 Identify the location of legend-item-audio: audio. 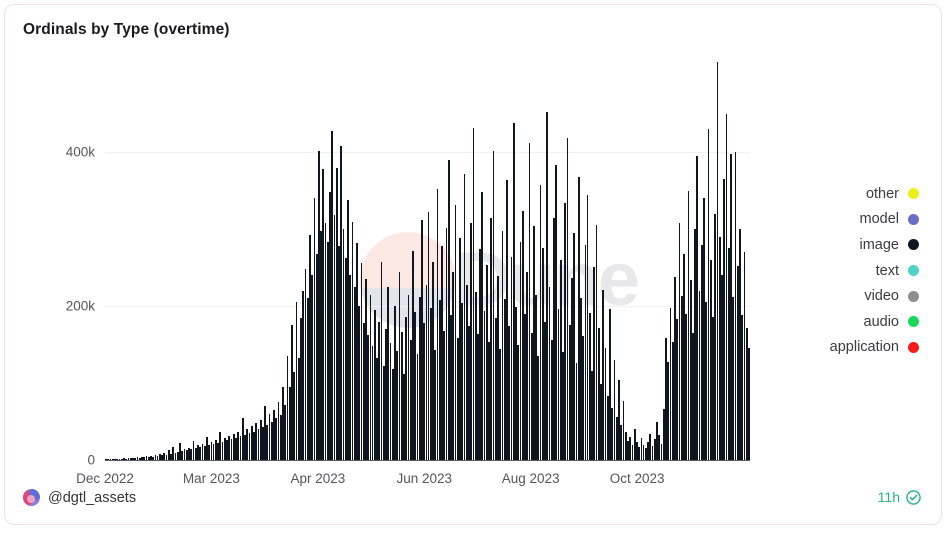
(891, 322).